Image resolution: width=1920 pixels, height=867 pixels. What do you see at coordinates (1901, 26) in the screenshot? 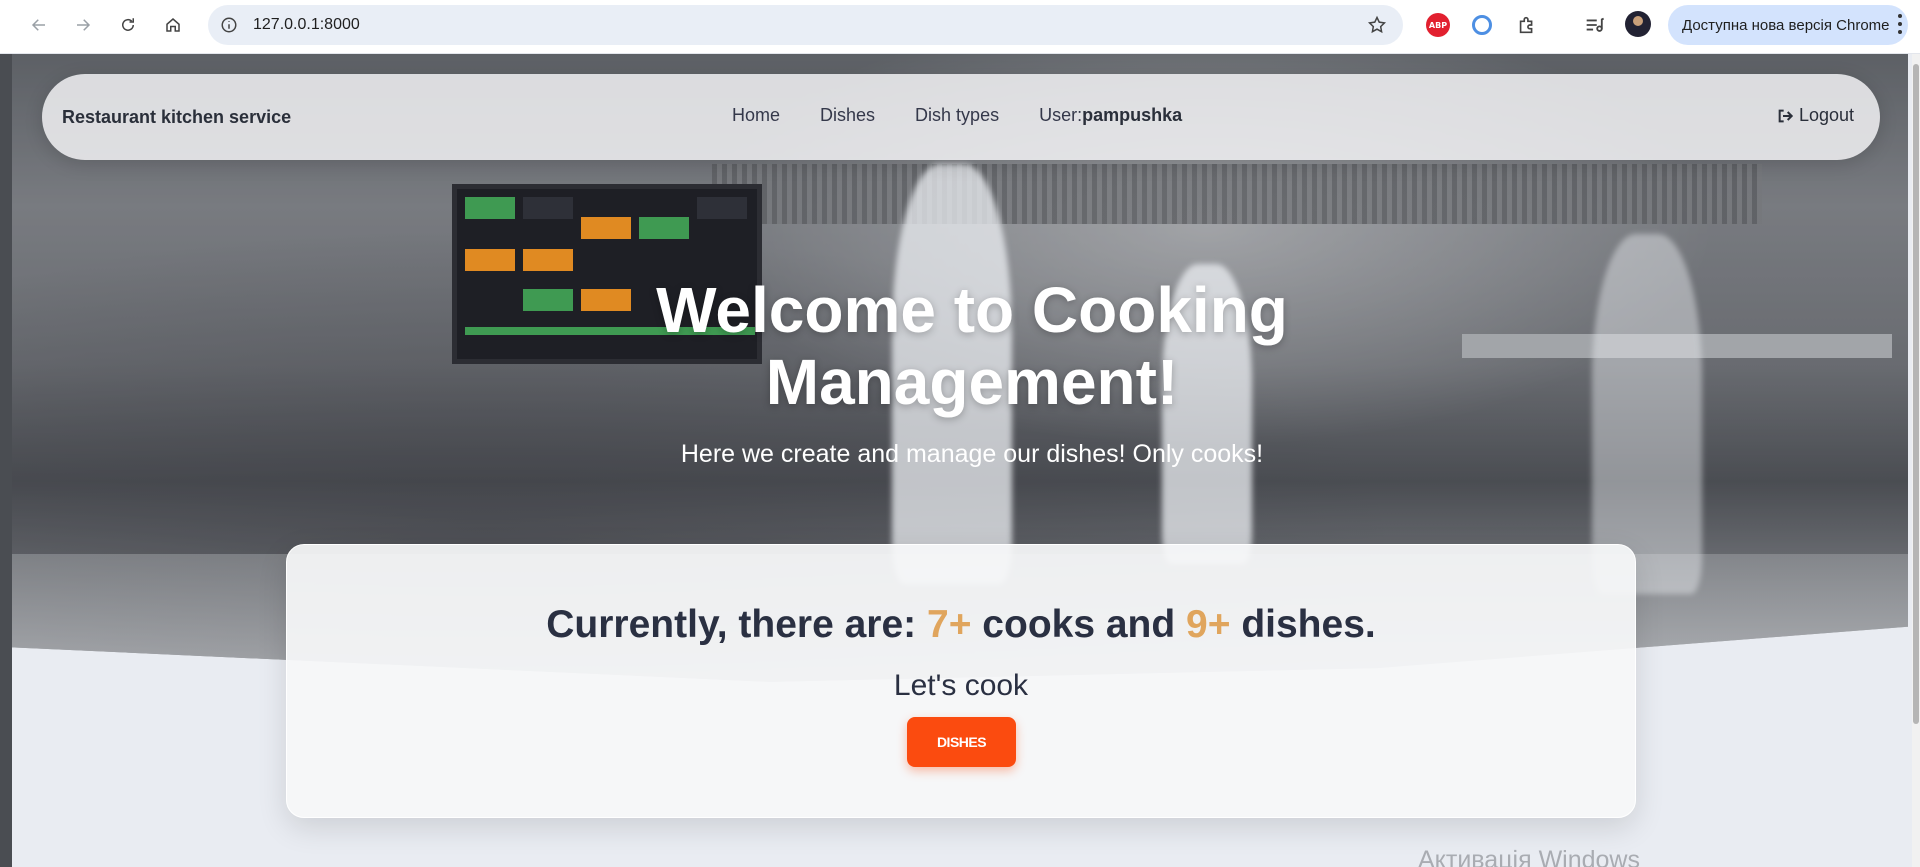
I see `chrome-menu-icon` at bounding box center [1901, 26].